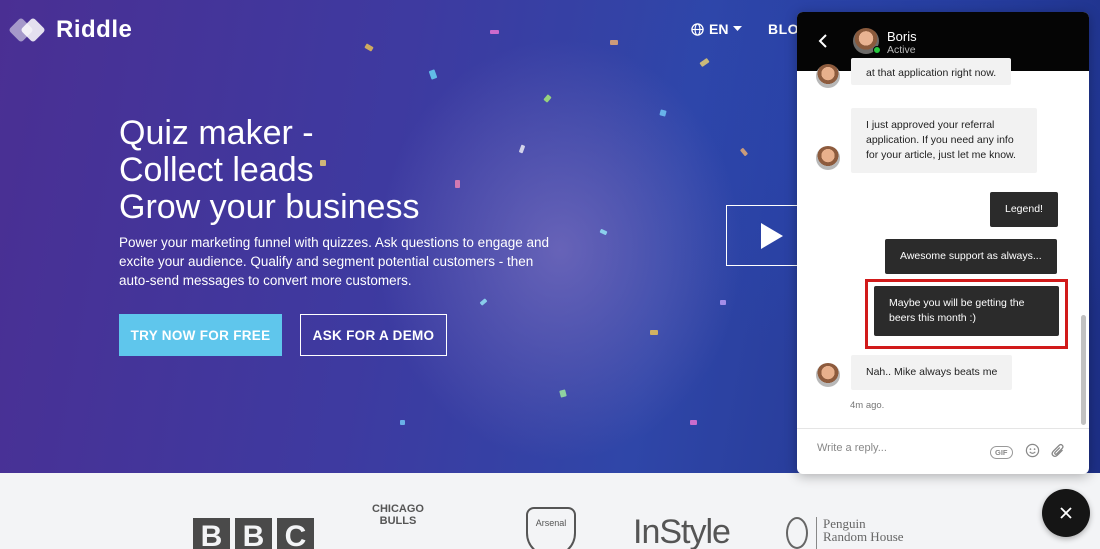 Image resolution: width=1100 pixels, height=549 pixels. Describe the element at coordinates (1083, 370) in the screenshot. I see `chat-scrollbar-thumb` at that location.